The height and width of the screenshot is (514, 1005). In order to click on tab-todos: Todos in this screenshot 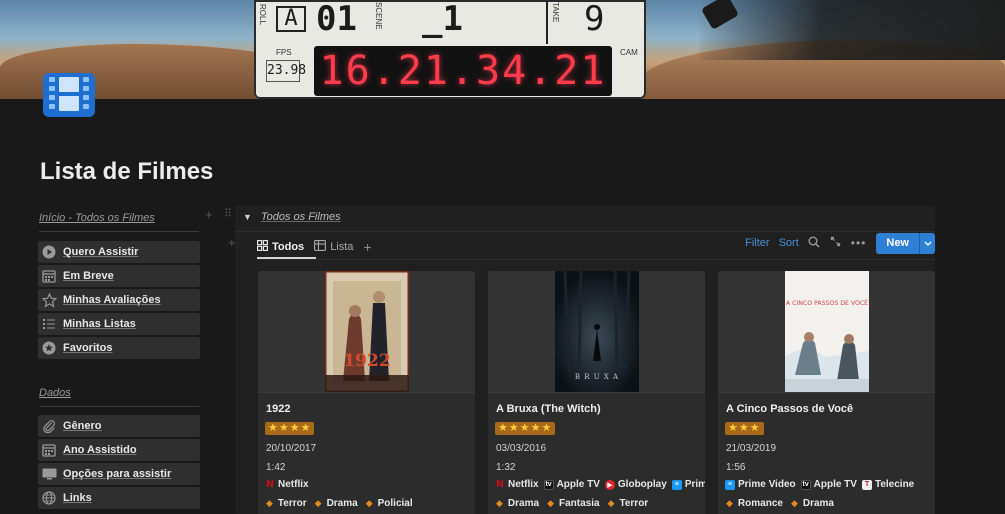, I will do `click(280, 247)`.